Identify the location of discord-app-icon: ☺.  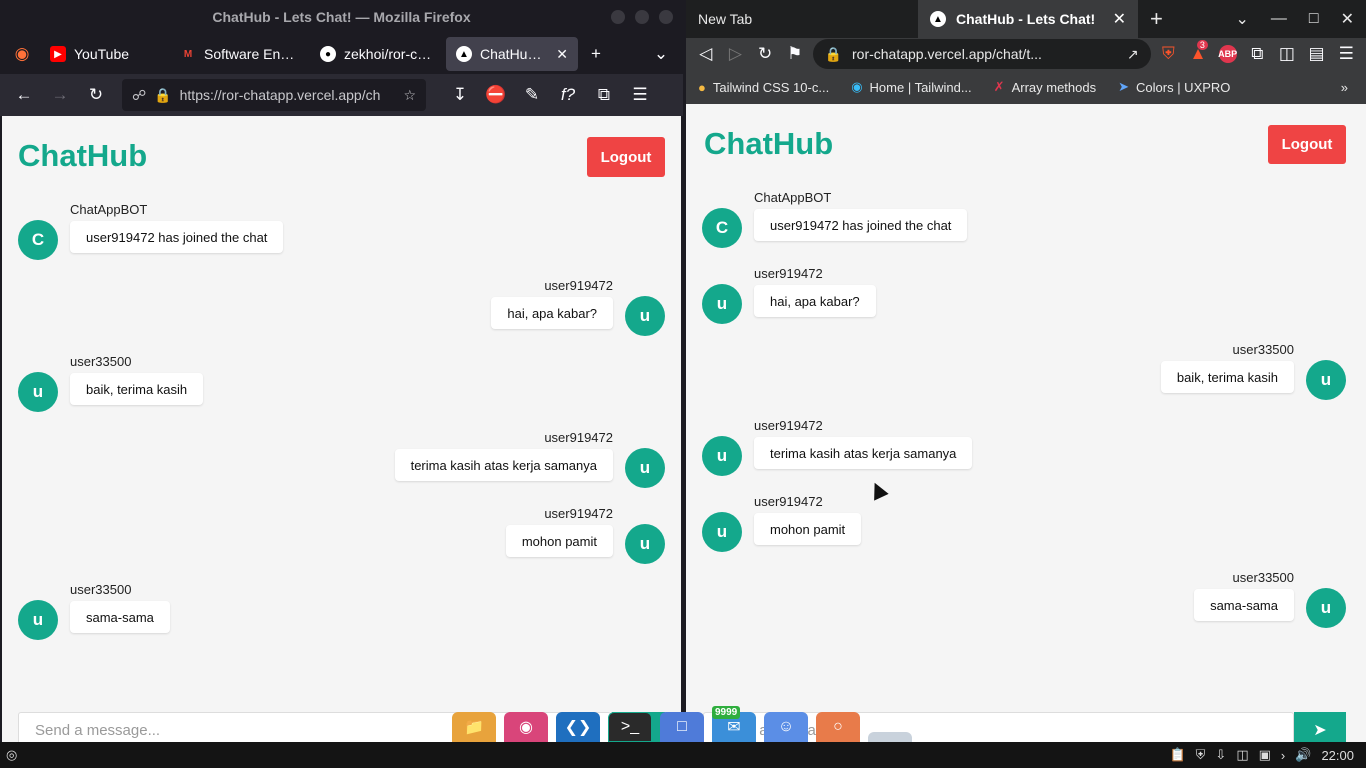
(786, 727).